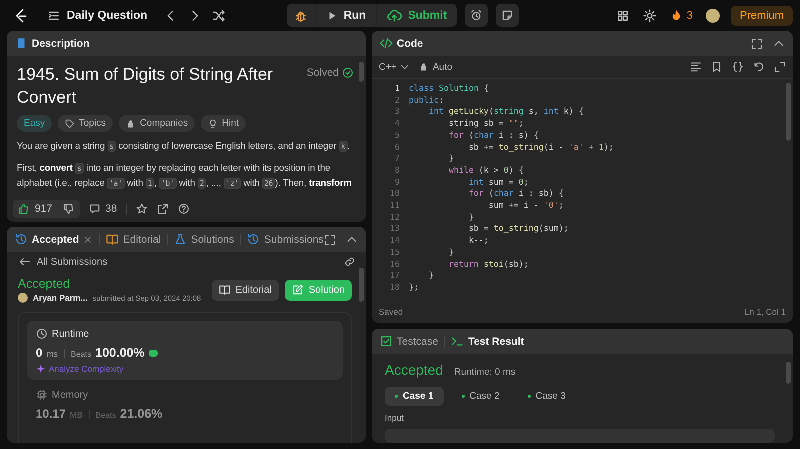 The image size is (800, 449). Describe the element at coordinates (107, 16) in the screenshot. I see `problem-list-title: Daily Question` at that location.